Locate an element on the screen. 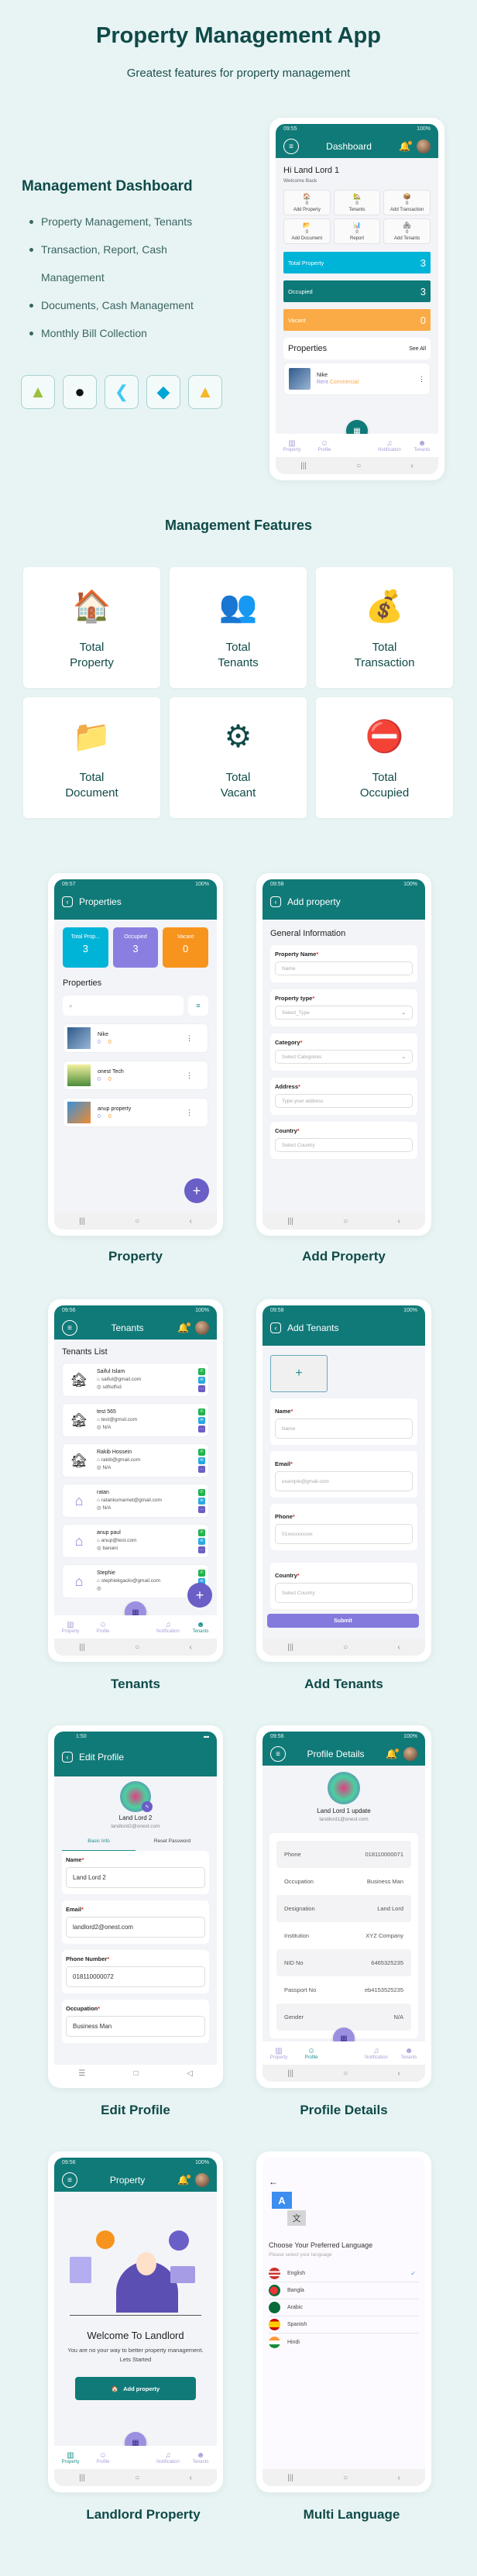 The width and height of the screenshot is (477, 2576). upload-photo-button: + is located at coordinates (299, 1373).